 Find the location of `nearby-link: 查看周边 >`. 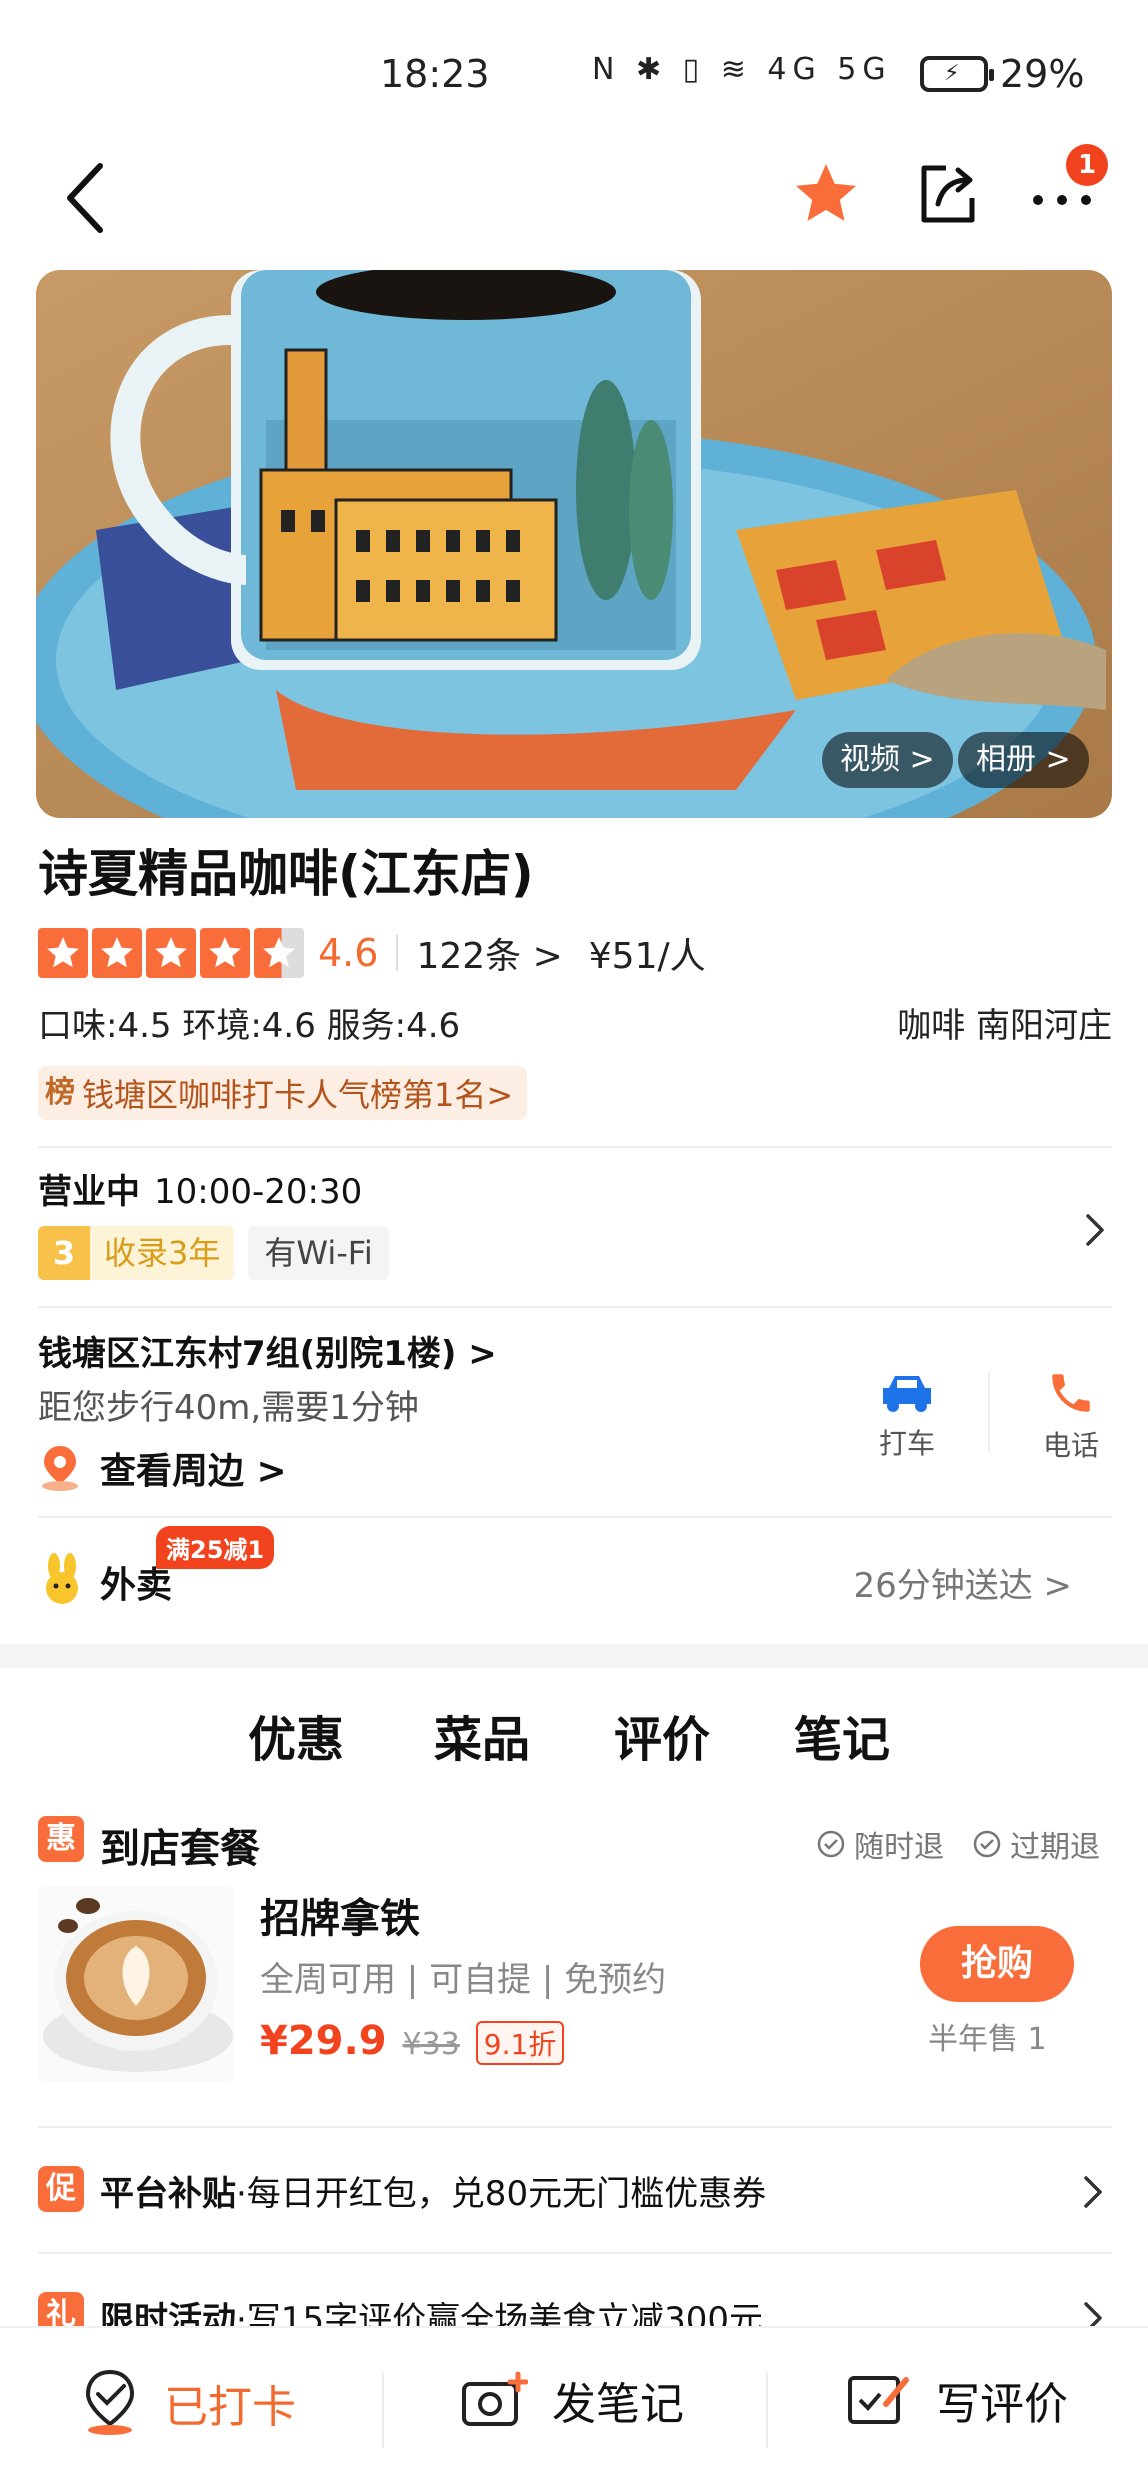

nearby-link: 查看周边 > is located at coordinates (162, 1468).